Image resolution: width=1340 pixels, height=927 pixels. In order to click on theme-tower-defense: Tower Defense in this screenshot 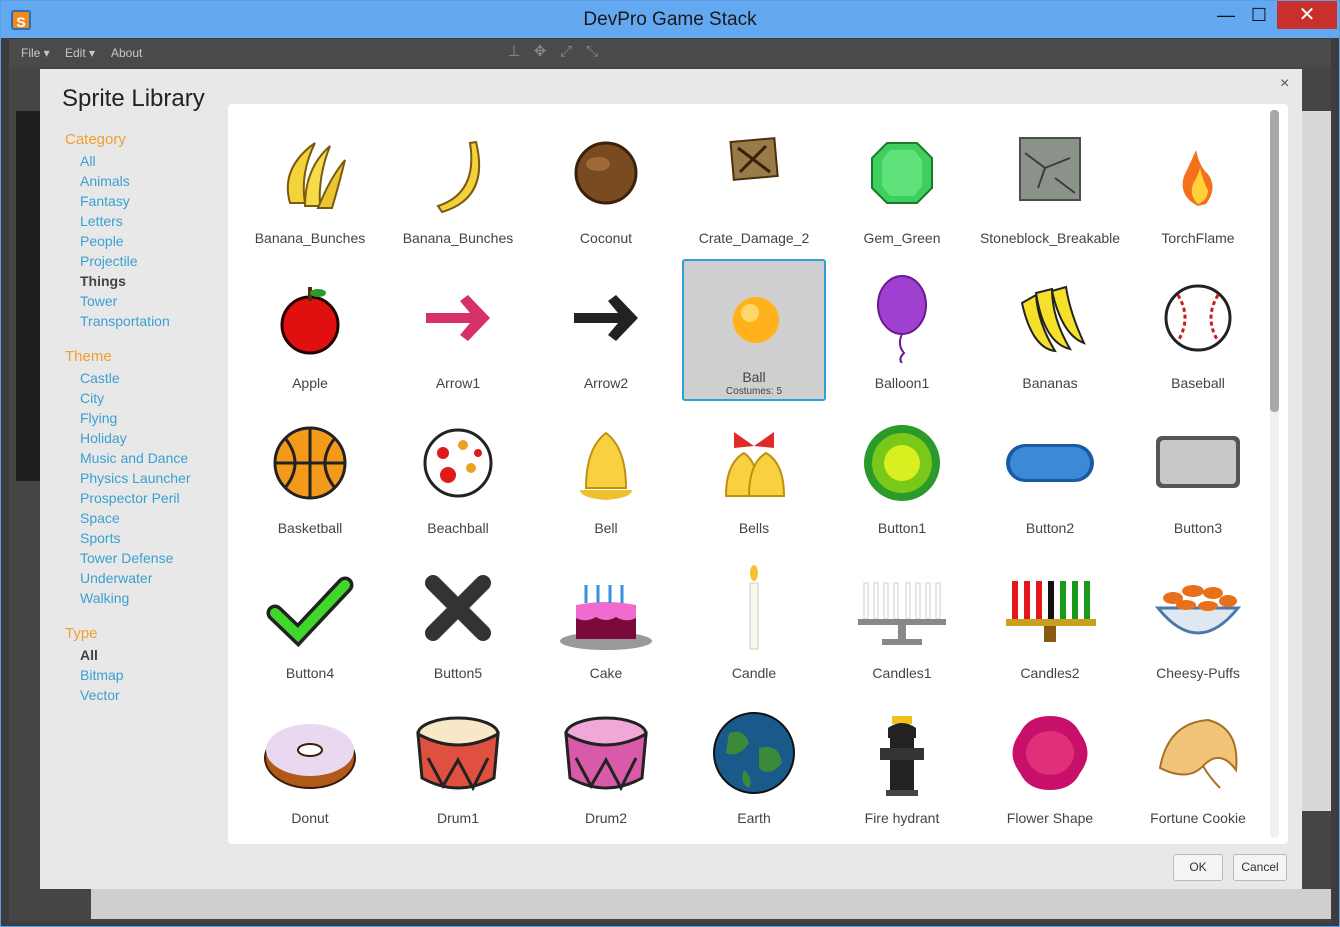, I will do `click(162, 558)`.